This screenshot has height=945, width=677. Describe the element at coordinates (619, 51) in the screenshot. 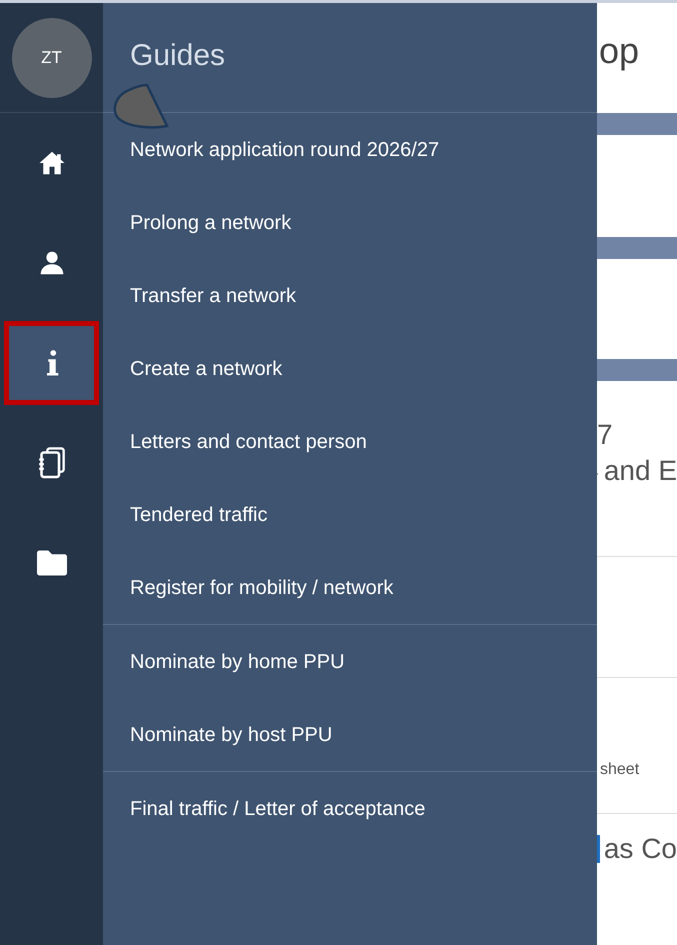

I see `page-title: op` at that location.